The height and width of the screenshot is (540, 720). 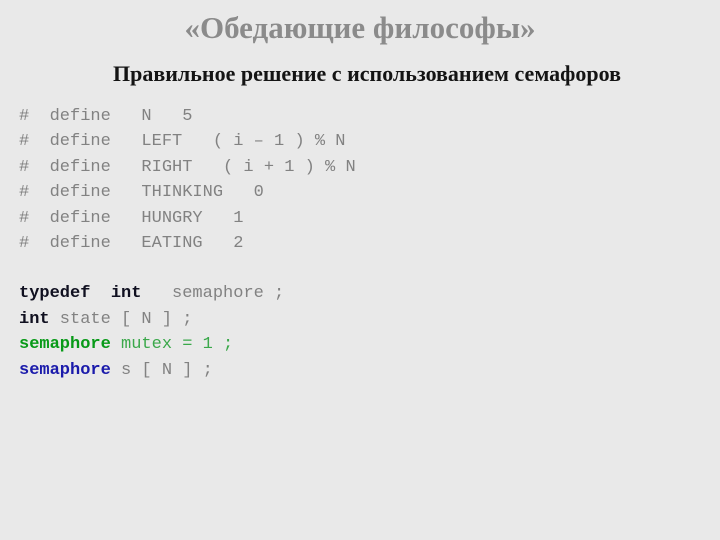 What do you see at coordinates (34, 319) in the screenshot?
I see `code-token: int` at bounding box center [34, 319].